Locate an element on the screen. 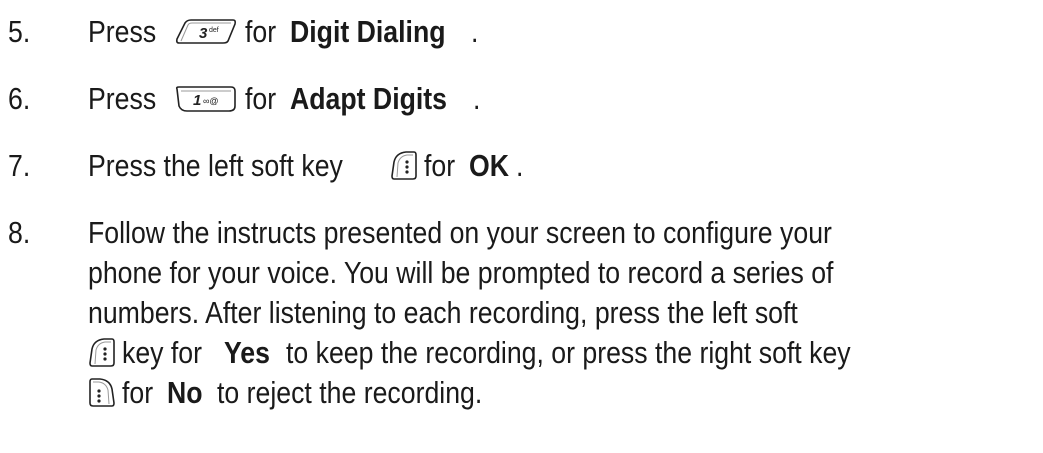 This screenshot has height=453, width=1043. step-text: Press 1 ∞@ for Adapt Digits. is located at coordinates (284, 99).